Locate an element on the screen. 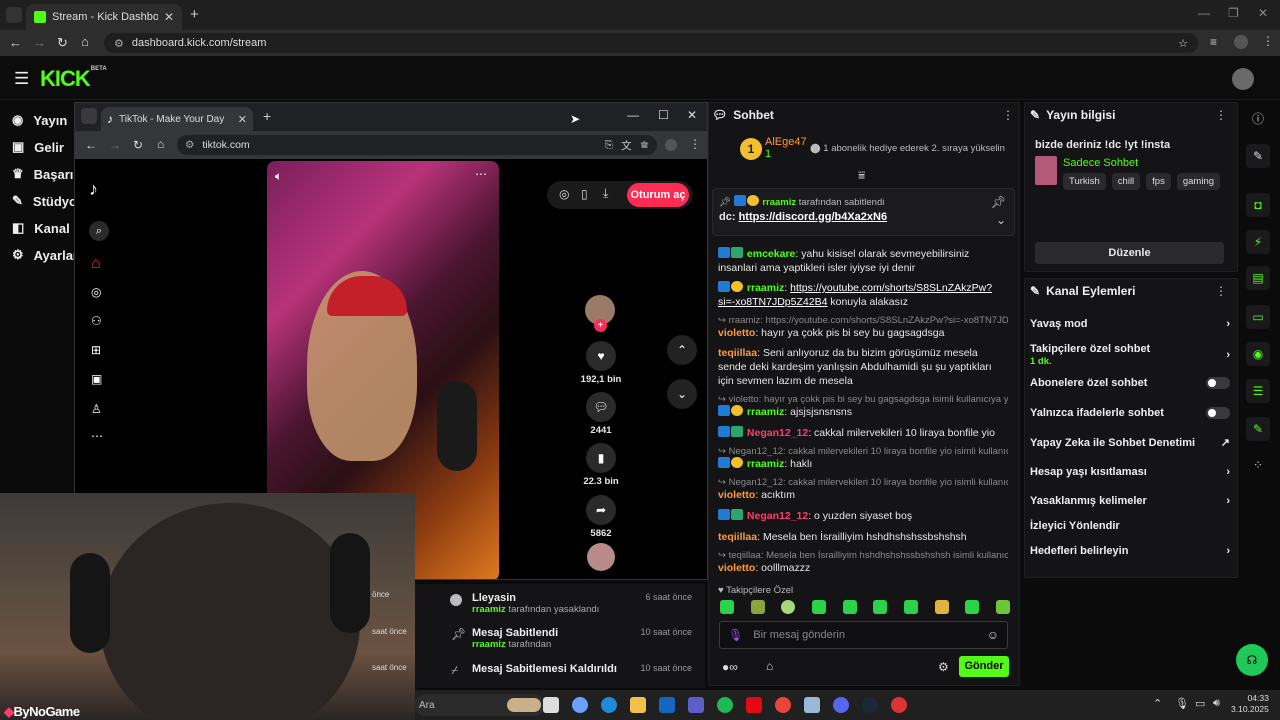 The height and width of the screenshot is (720, 1280). address-bar: ⚙ dashboard.kick.com/stream ☆ is located at coordinates (651, 43).